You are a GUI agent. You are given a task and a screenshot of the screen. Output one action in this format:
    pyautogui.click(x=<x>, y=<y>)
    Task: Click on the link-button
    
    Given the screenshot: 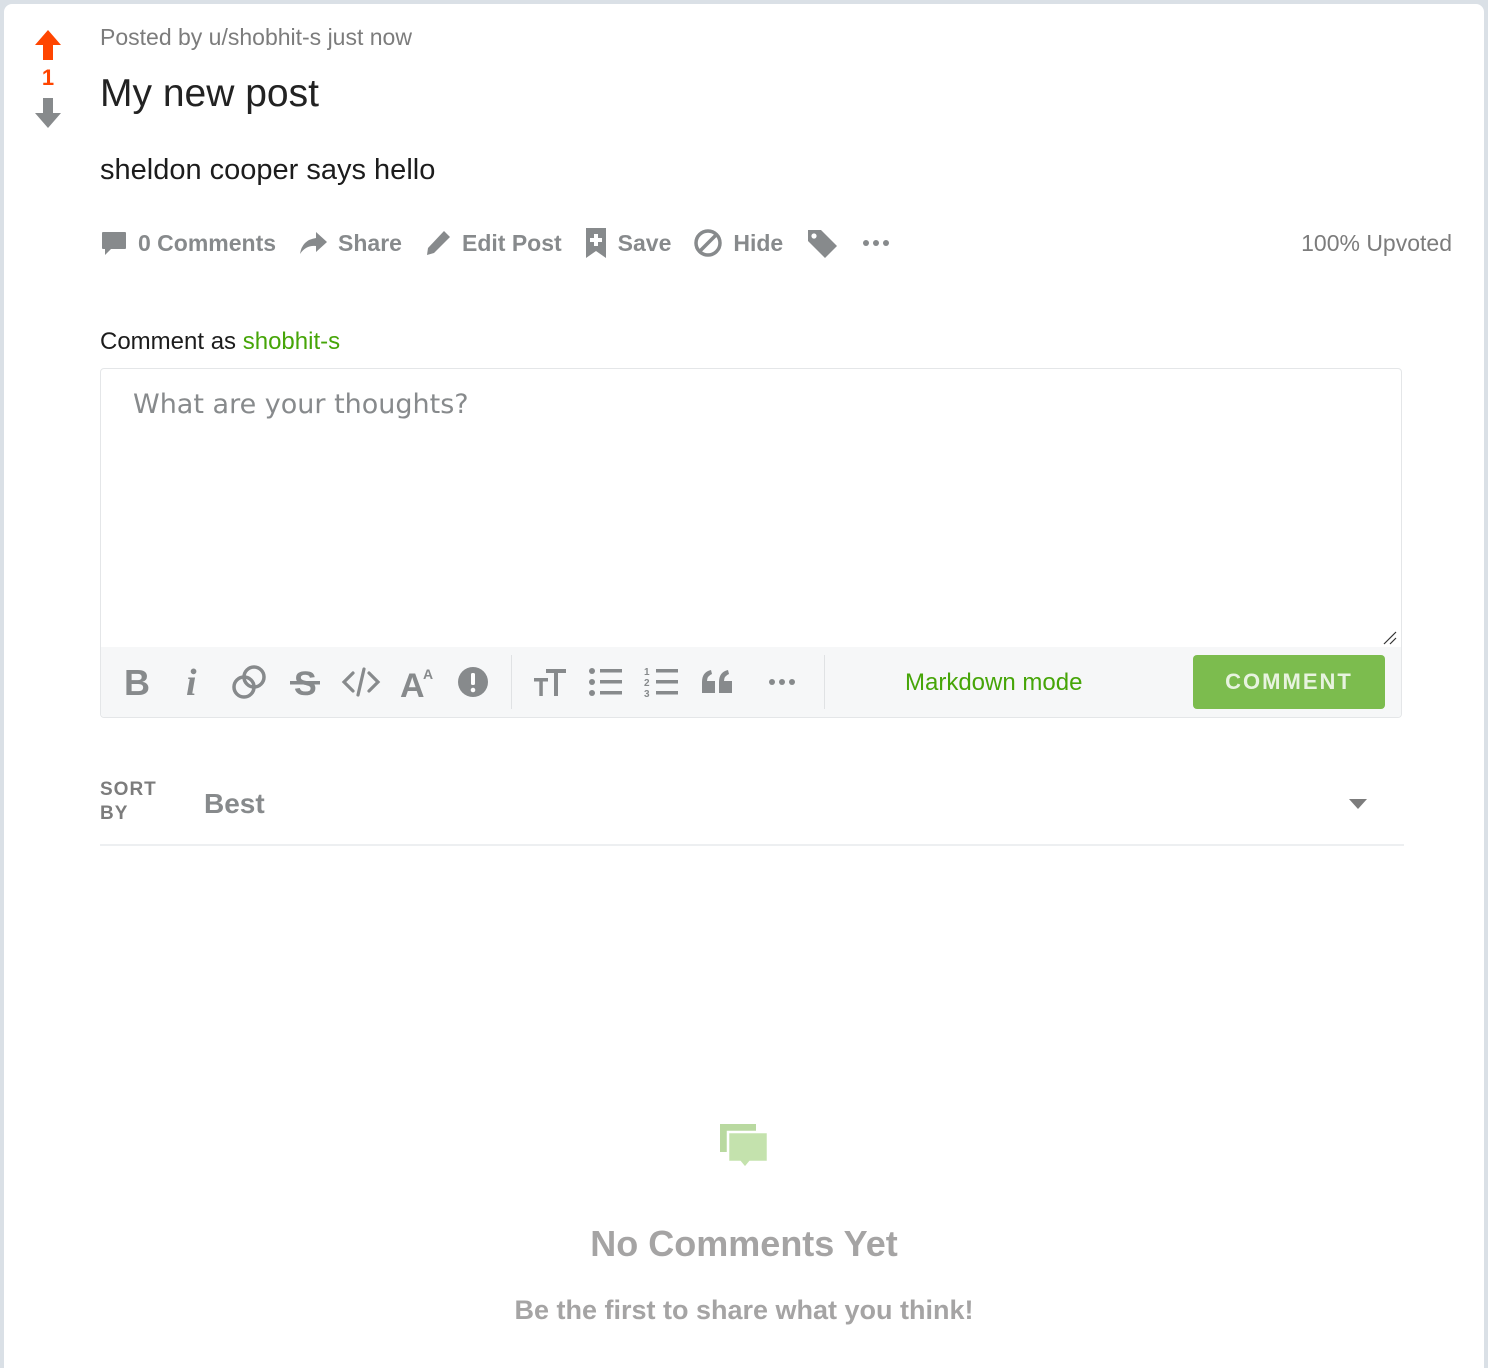 What is the action you would take?
    pyautogui.click(x=249, y=682)
    